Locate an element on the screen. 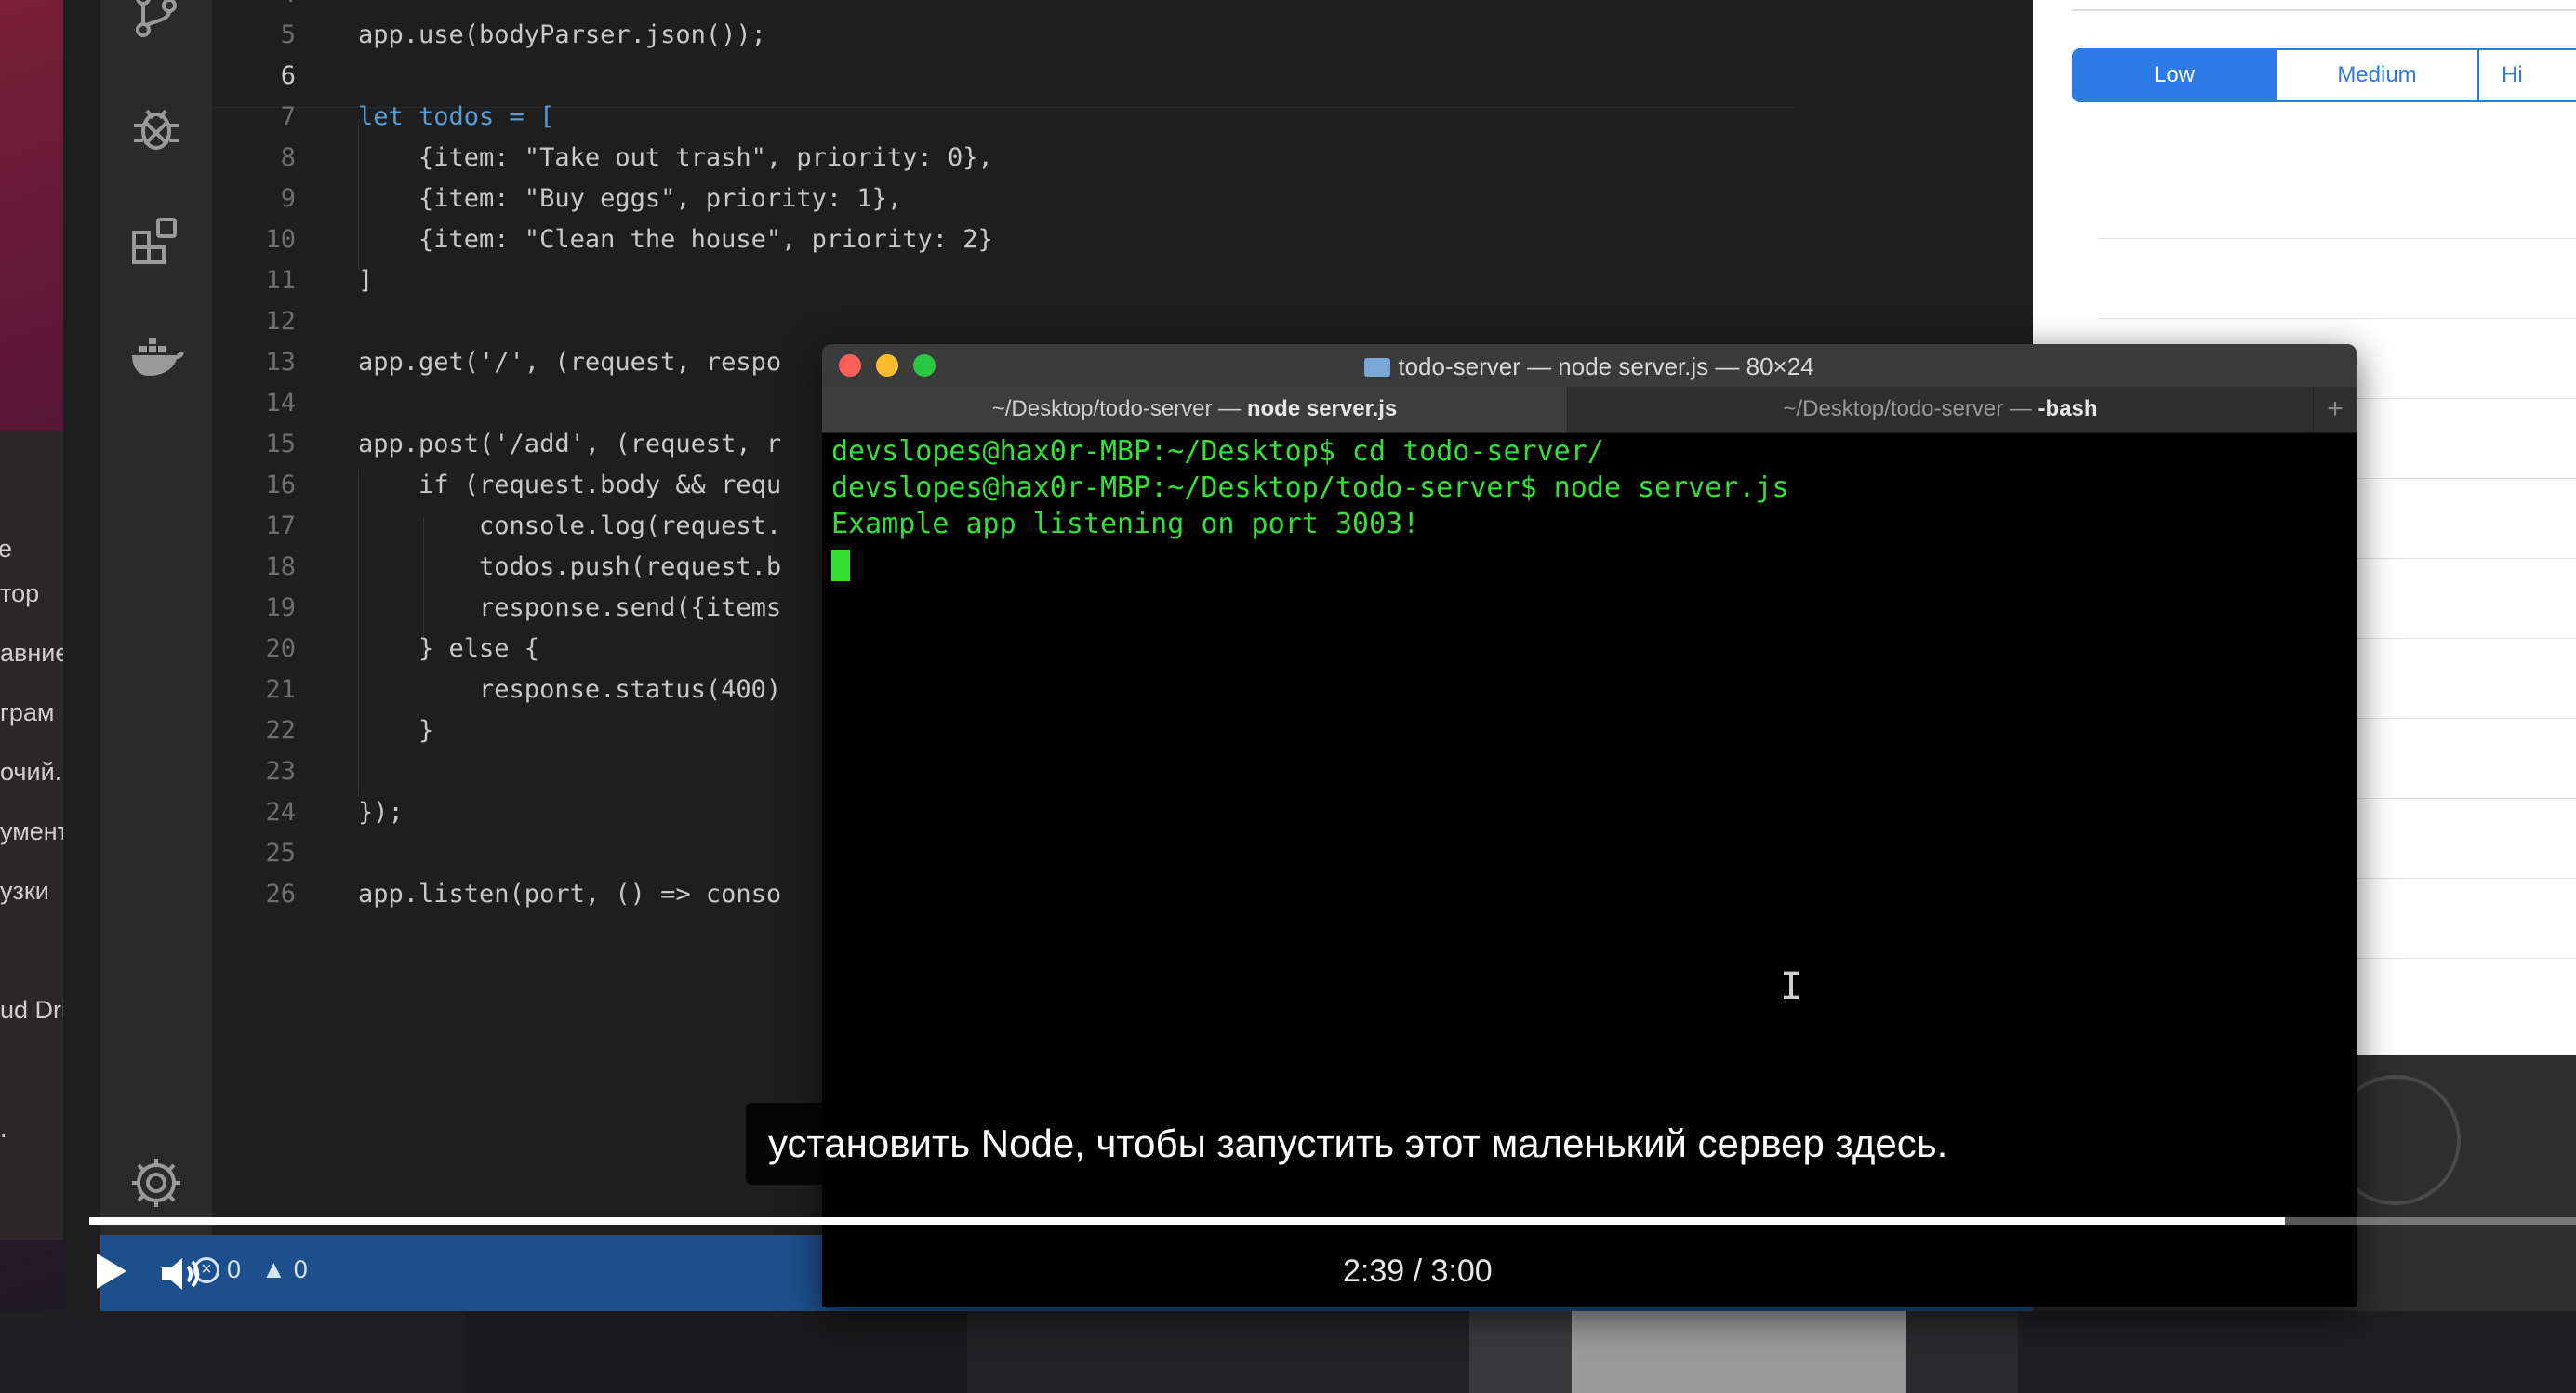 Image resolution: width=2576 pixels, height=1393 pixels. finder-item: грам is located at coordinates (27, 713).